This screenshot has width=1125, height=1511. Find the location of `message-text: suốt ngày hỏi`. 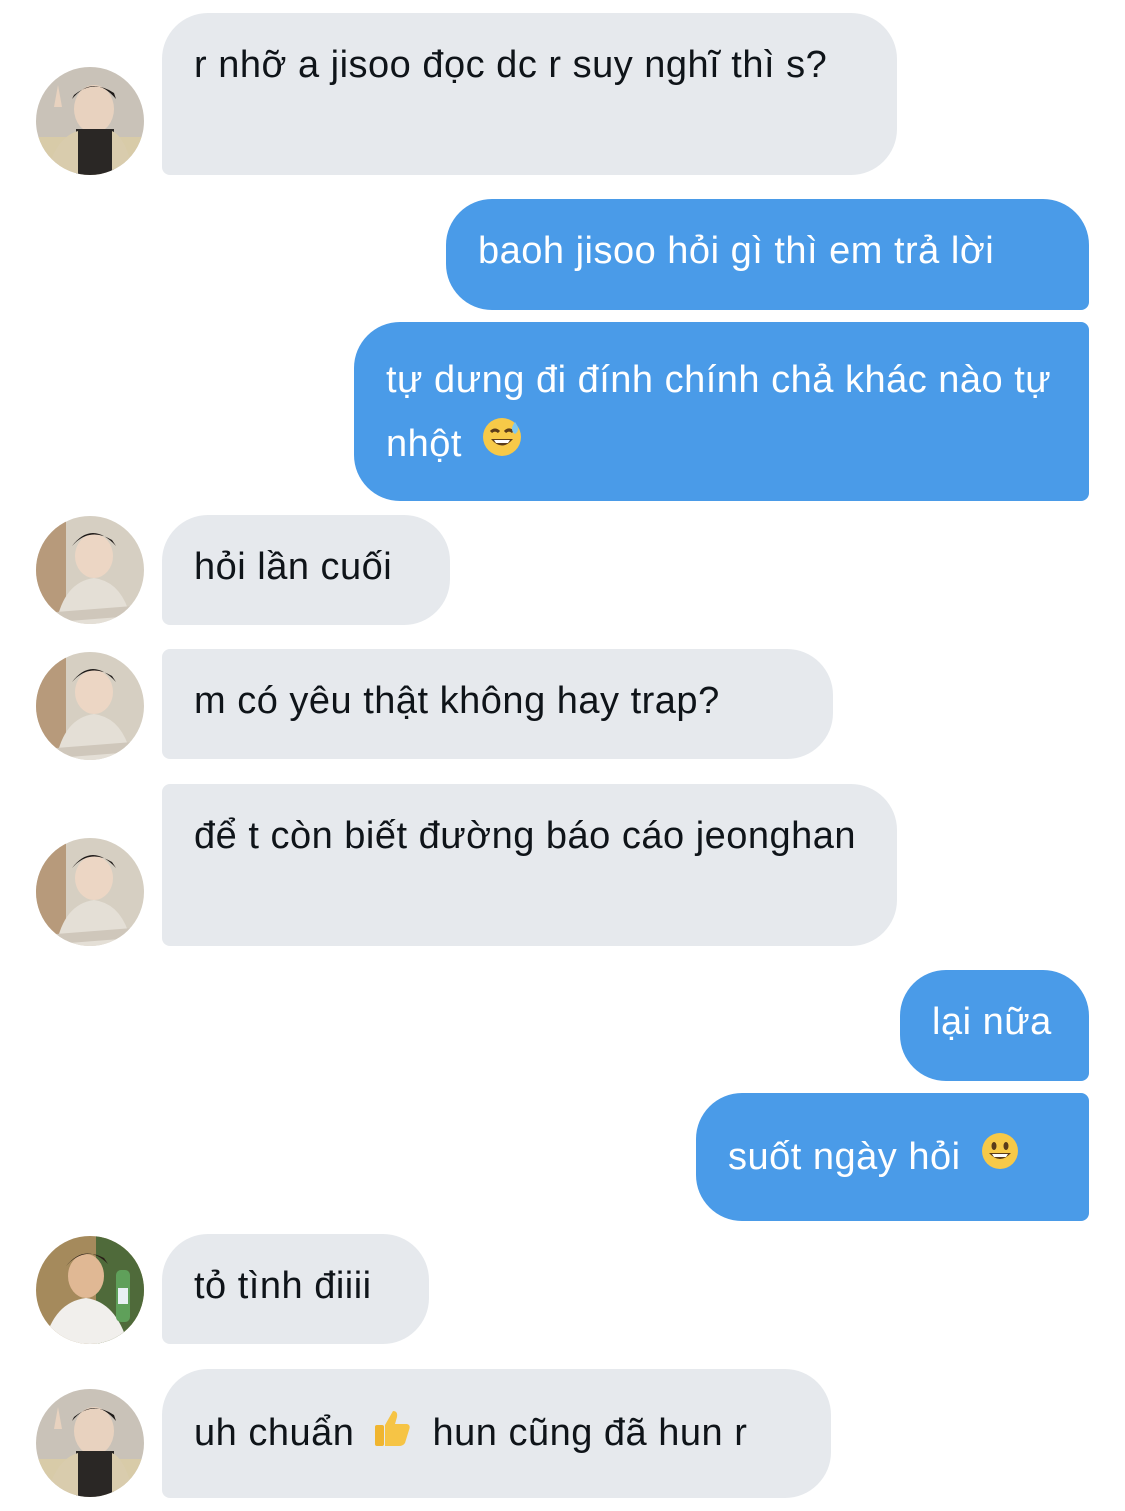

message-text: suốt ngày hỏi is located at coordinates (844, 1157).